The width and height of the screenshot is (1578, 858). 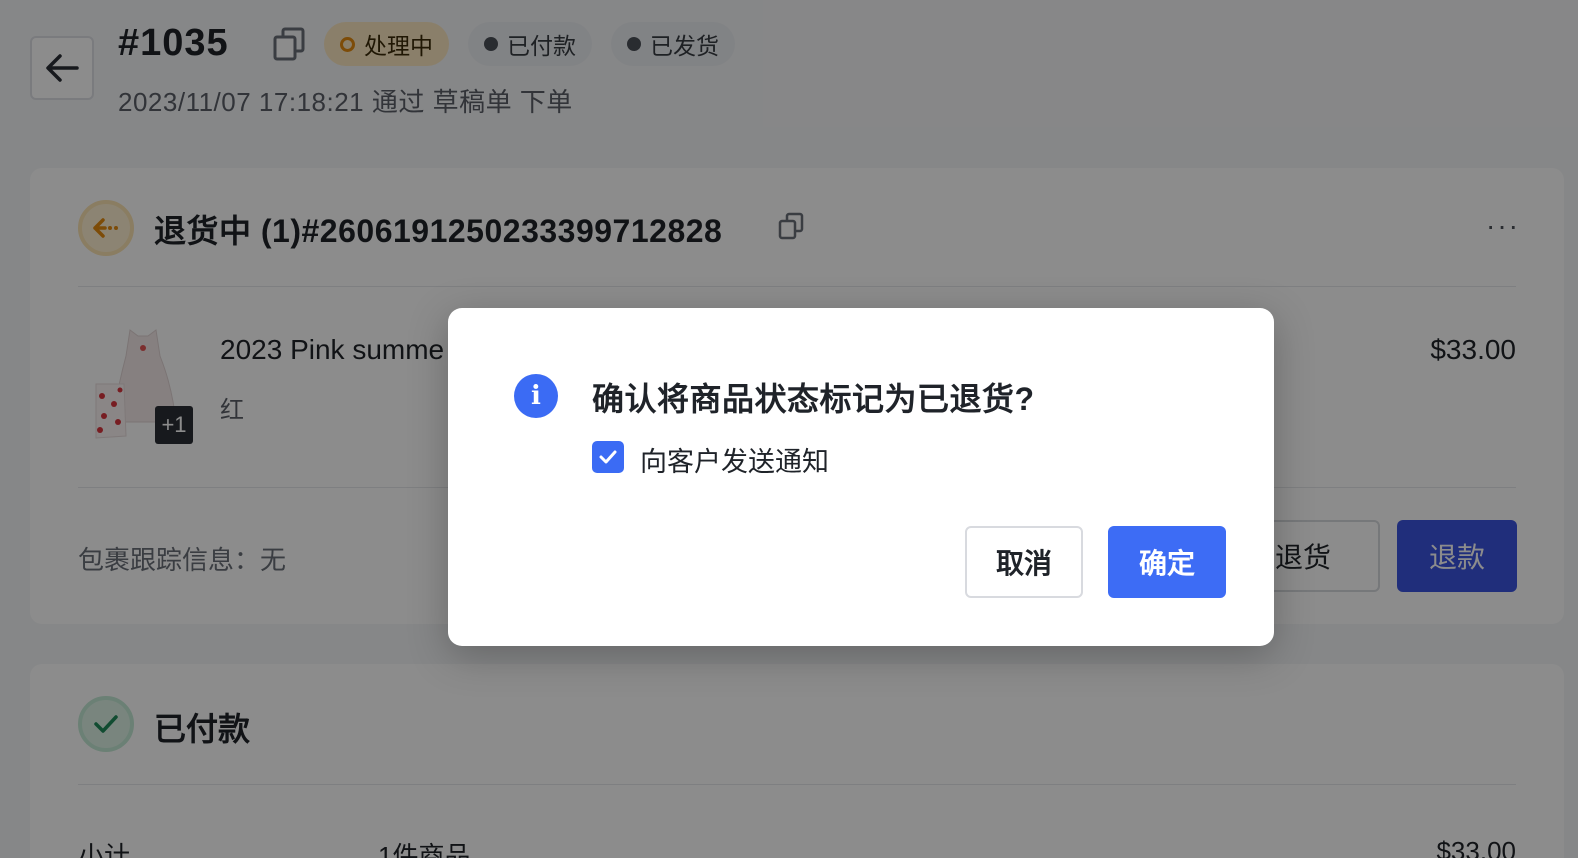 I want to click on checkmark-icon, so click(x=608, y=457).